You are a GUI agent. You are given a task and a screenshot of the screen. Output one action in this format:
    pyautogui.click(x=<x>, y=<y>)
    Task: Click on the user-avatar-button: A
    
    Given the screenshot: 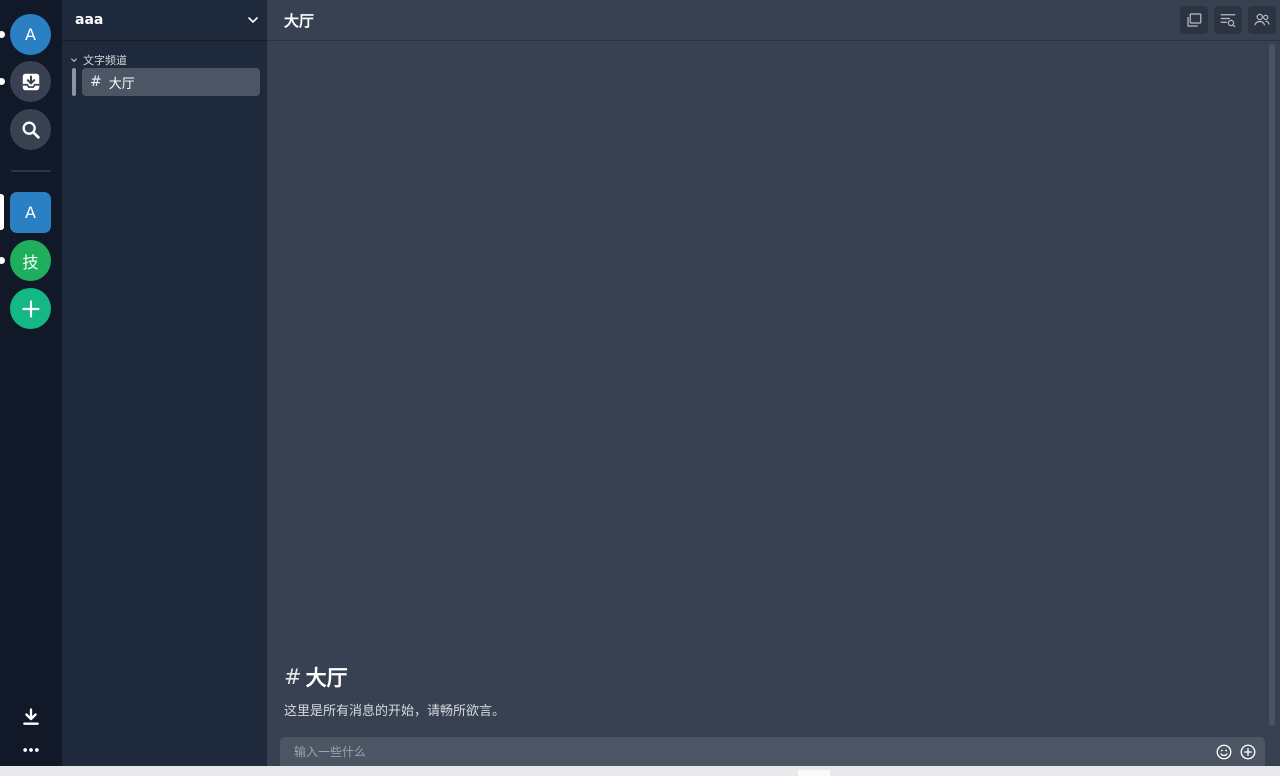 What is the action you would take?
    pyautogui.click(x=30, y=34)
    